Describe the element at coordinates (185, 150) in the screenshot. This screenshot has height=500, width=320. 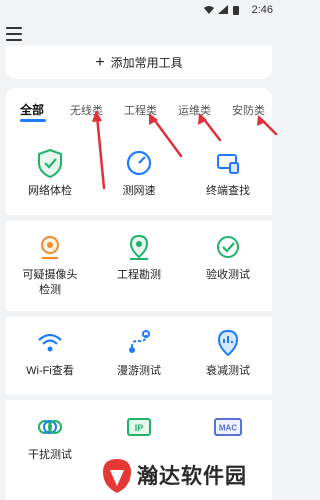
I see `annotation-arrows` at that location.